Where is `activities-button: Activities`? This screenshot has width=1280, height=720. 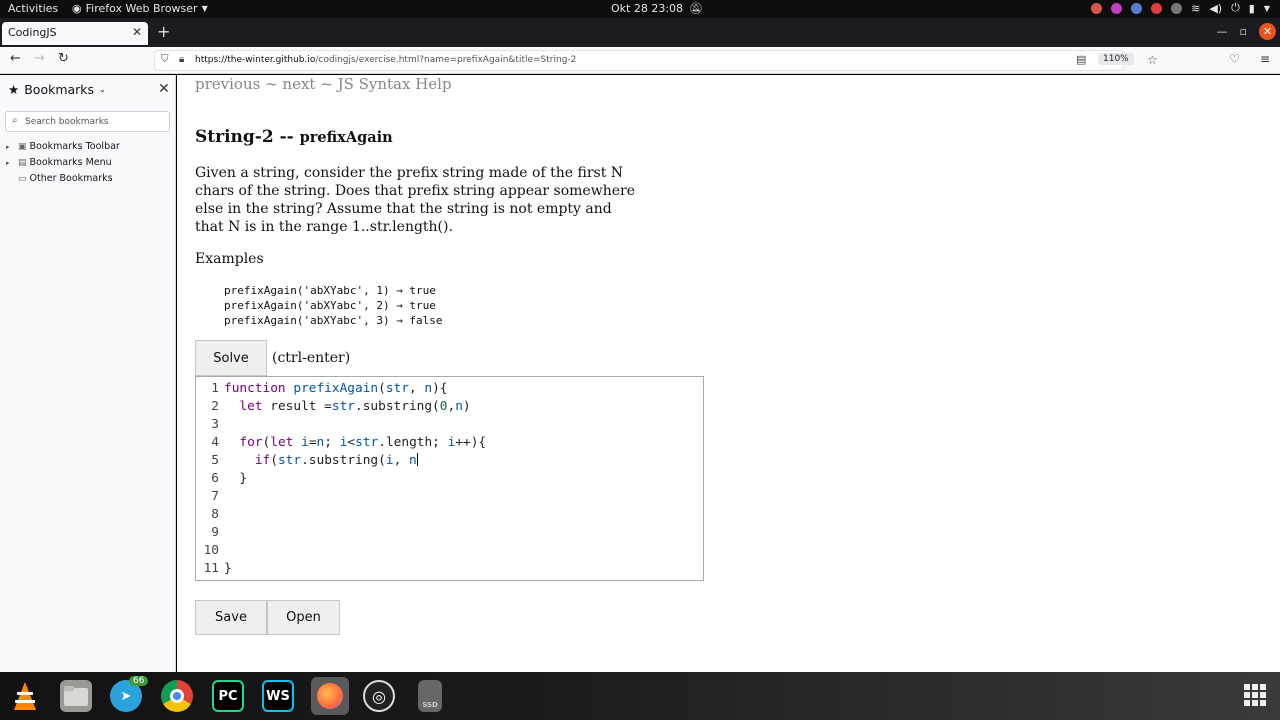 activities-button: Activities is located at coordinates (33, 8).